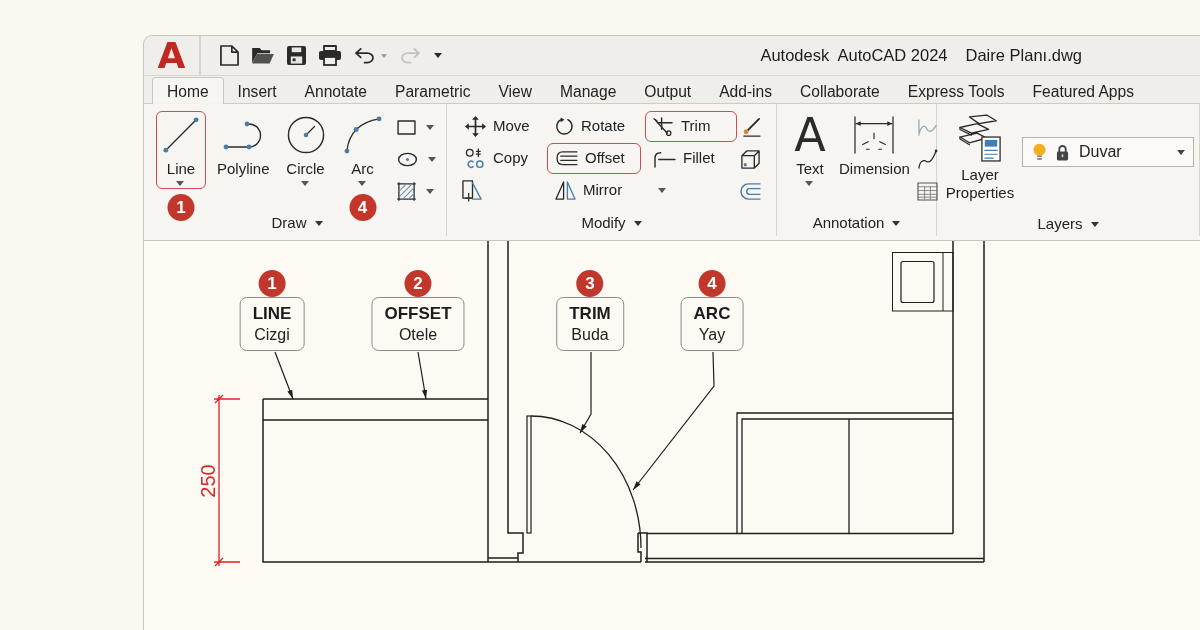  Describe the element at coordinates (515, 90) in the screenshot. I see `ribbon-tab: View` at that location.